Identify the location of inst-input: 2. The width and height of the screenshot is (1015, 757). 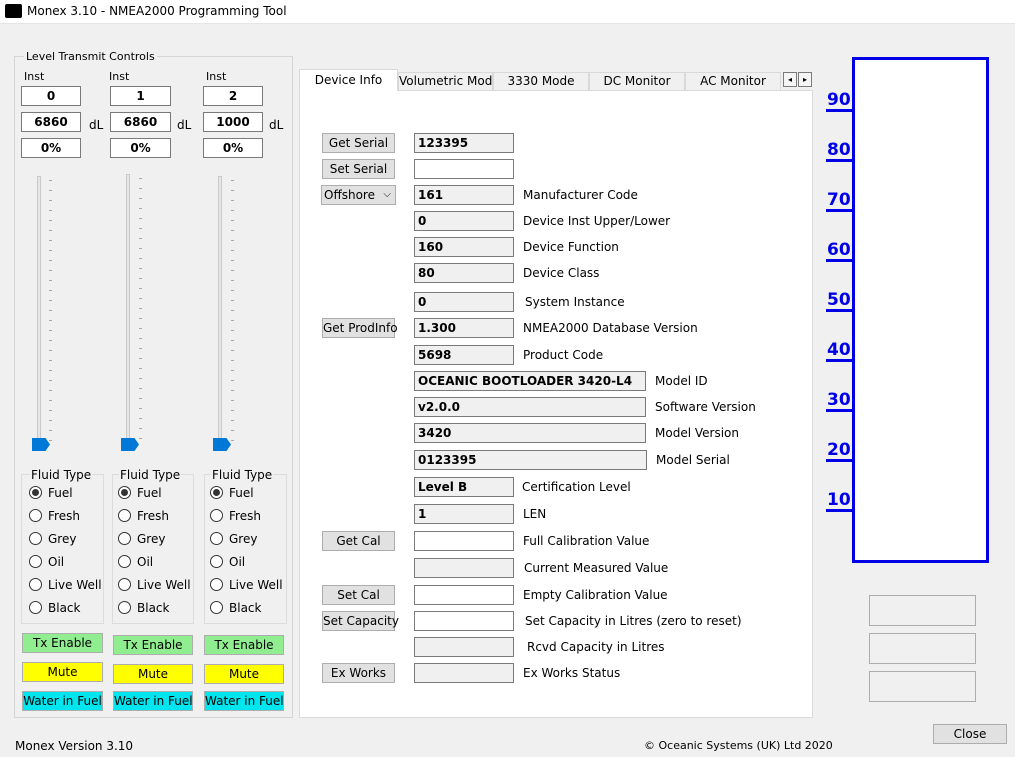
(233, 96).